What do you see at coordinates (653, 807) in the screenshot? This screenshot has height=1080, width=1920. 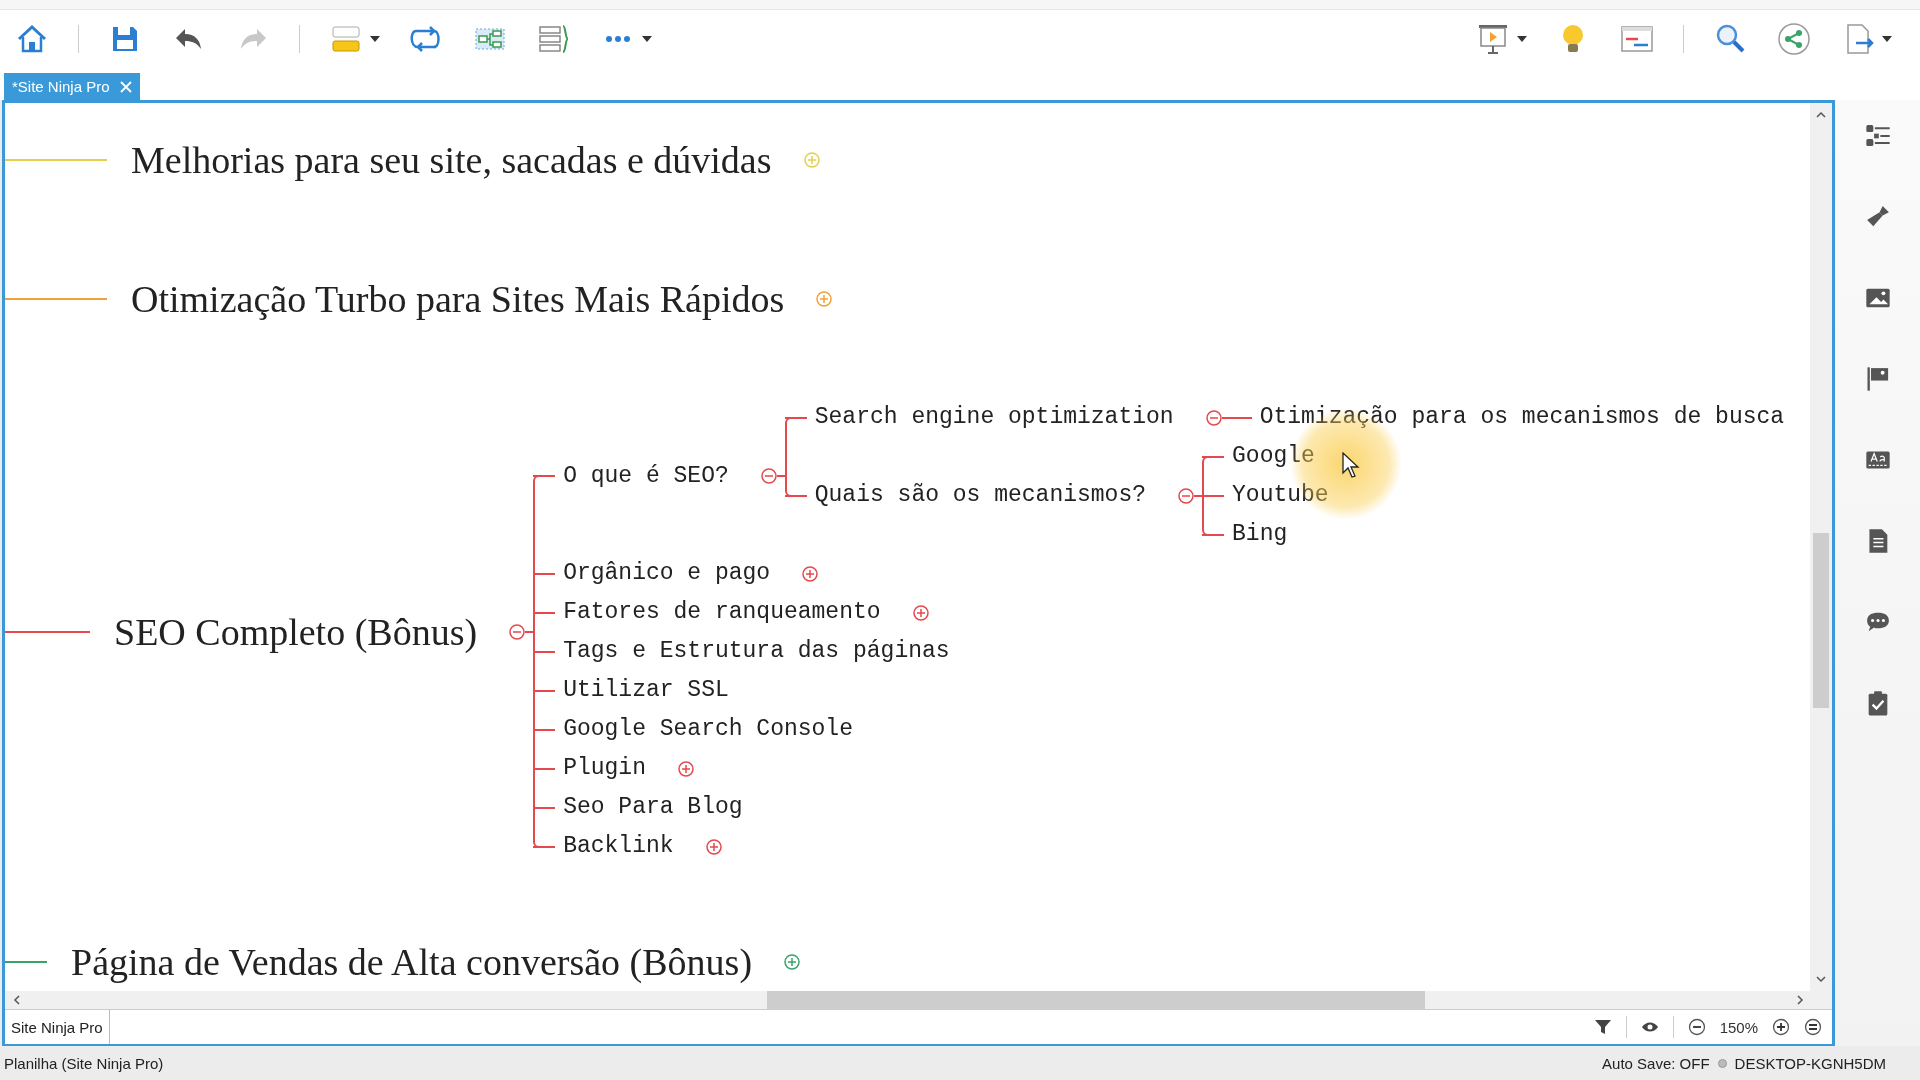 I see `subtopic: Seo Para Blog` at bounding box center [653, 807].